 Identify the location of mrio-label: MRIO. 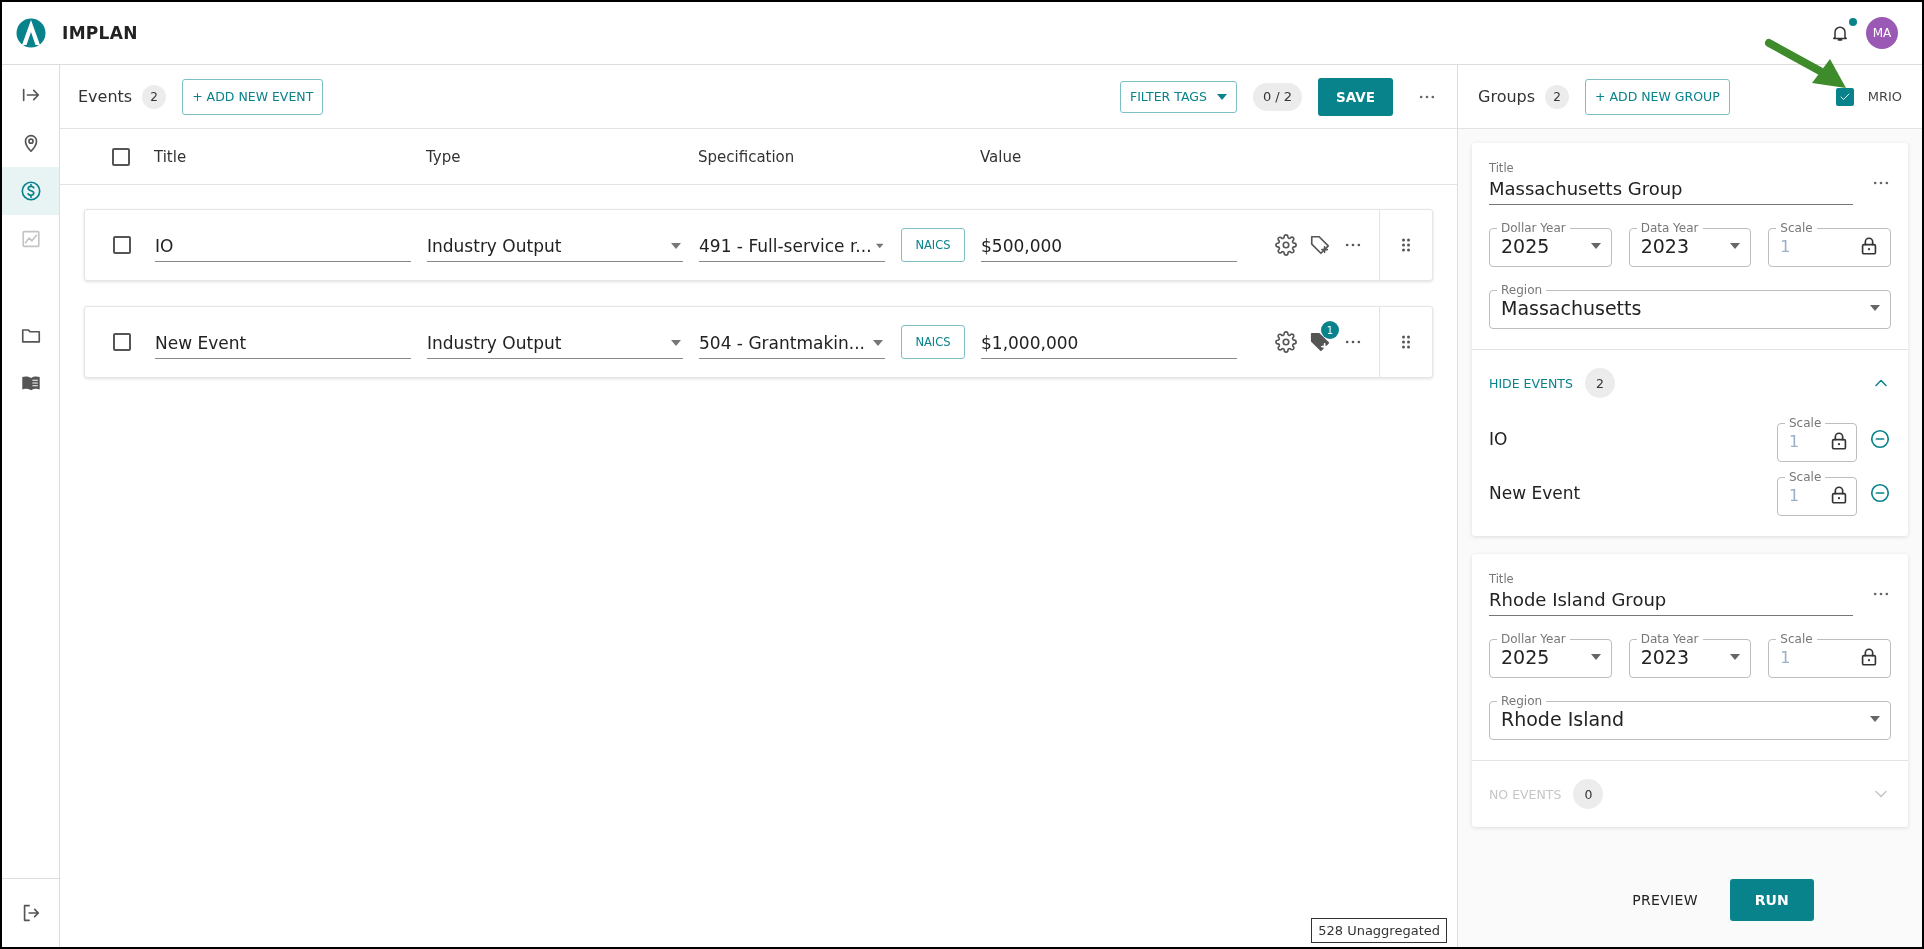
(1884, 96).